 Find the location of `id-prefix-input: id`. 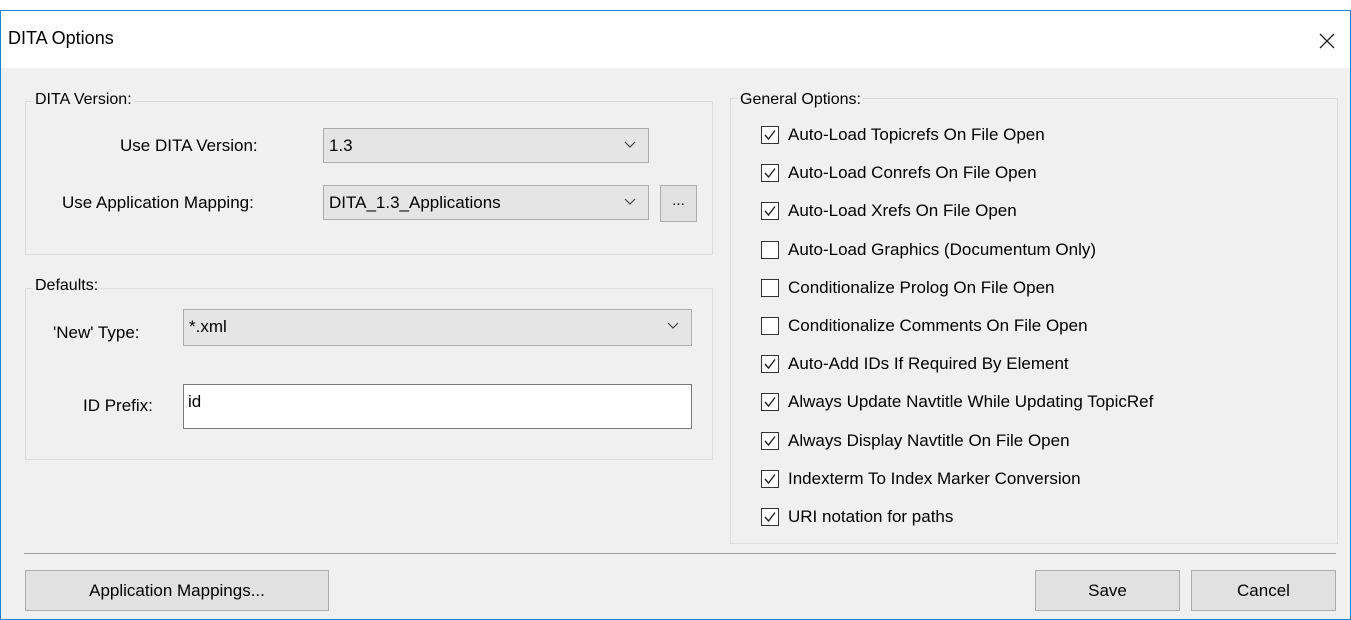

id-prefix-input: id is located at coordinates (437, 406).